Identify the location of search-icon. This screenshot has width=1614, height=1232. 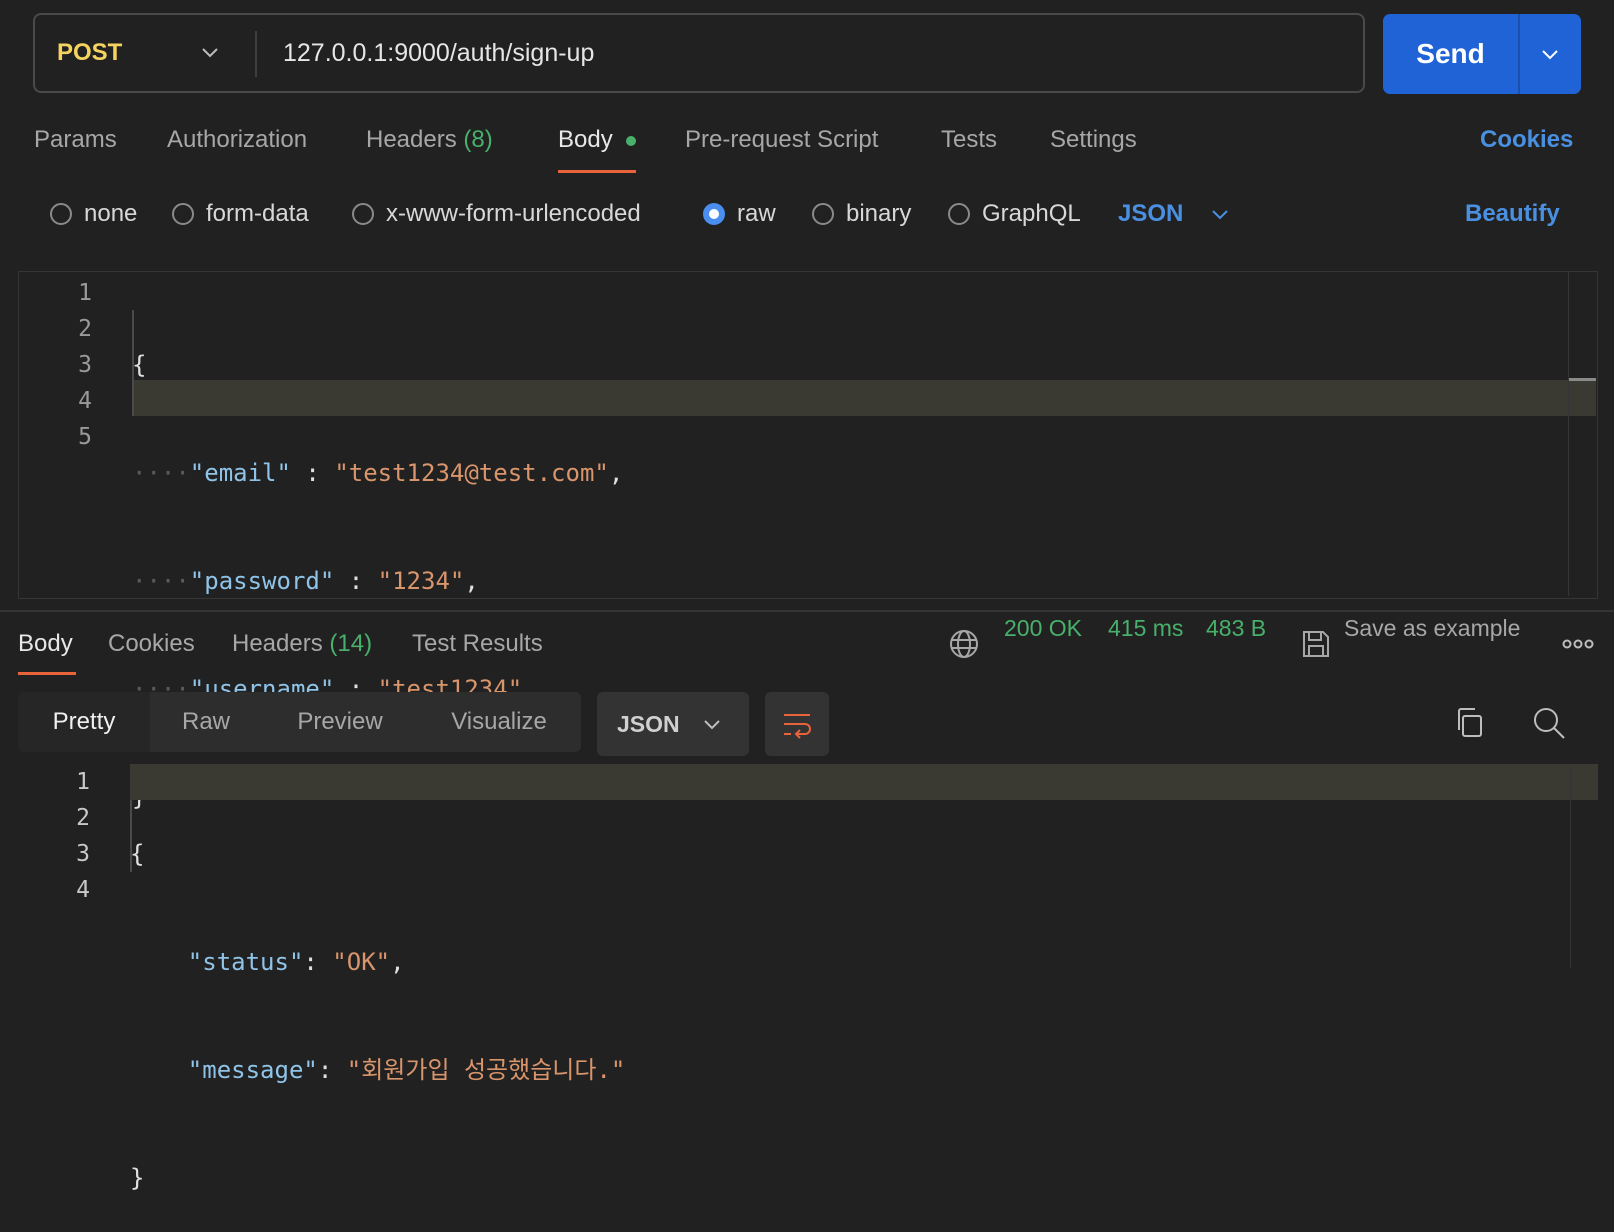
(1549, 723).